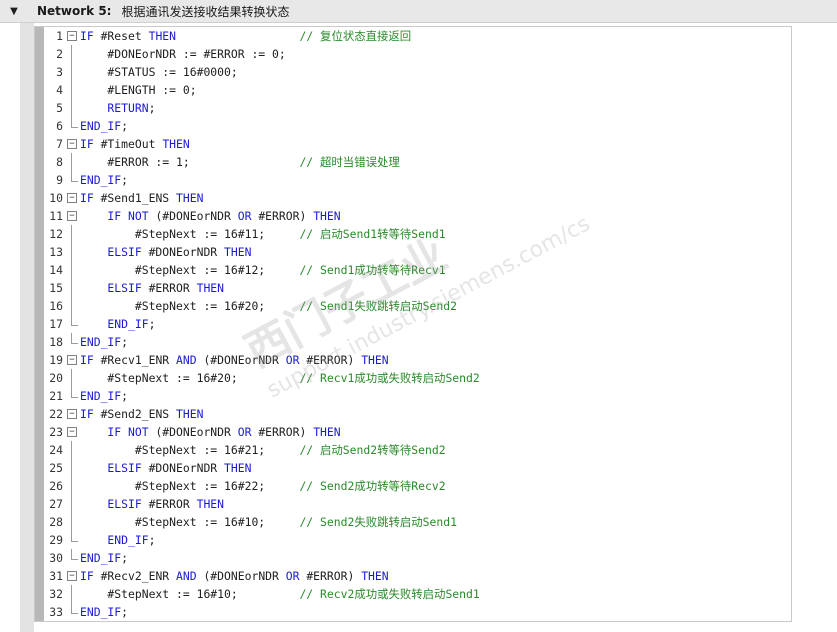 This screenshot has width=837, height=632. Describe the element at coordinates (141, 198) in the screenshot. I see `code-text: IF #Send1_ENS THEN` at that location.